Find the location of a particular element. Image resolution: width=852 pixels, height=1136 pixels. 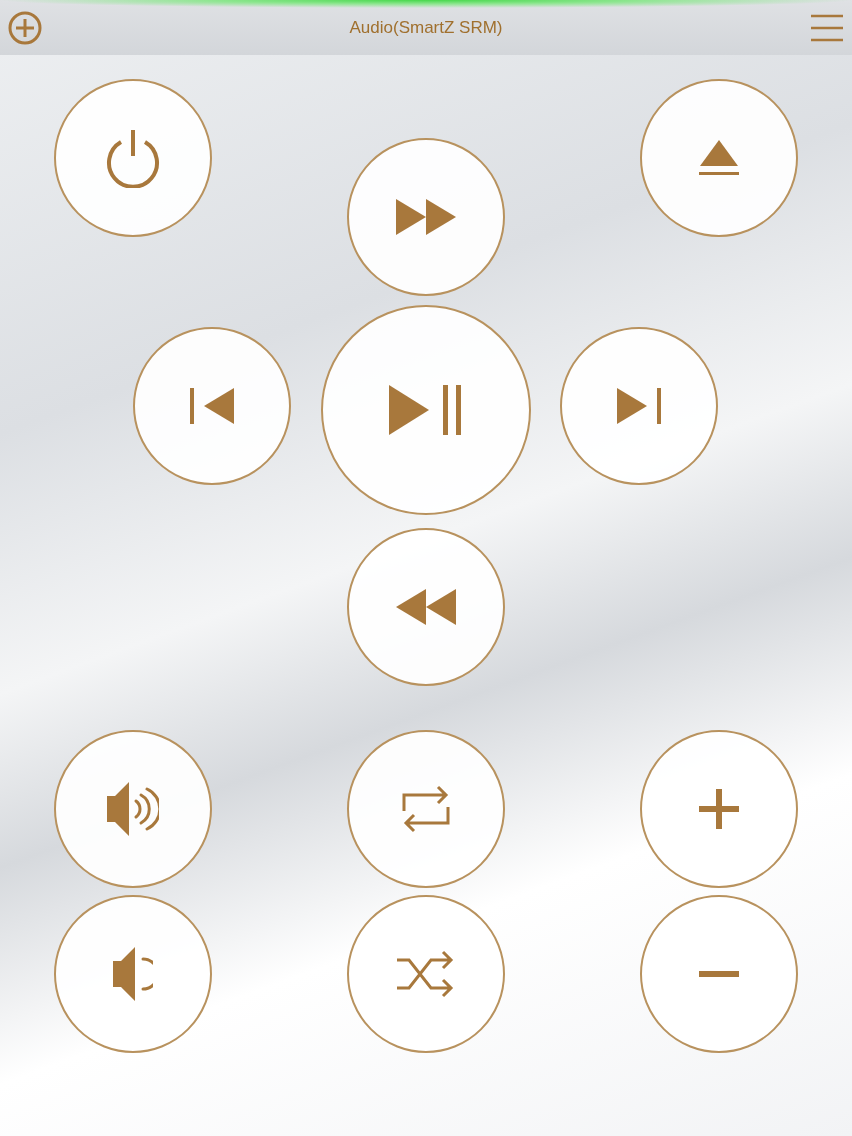

speaker-quiet-icon is located at coordinates (133, 974).